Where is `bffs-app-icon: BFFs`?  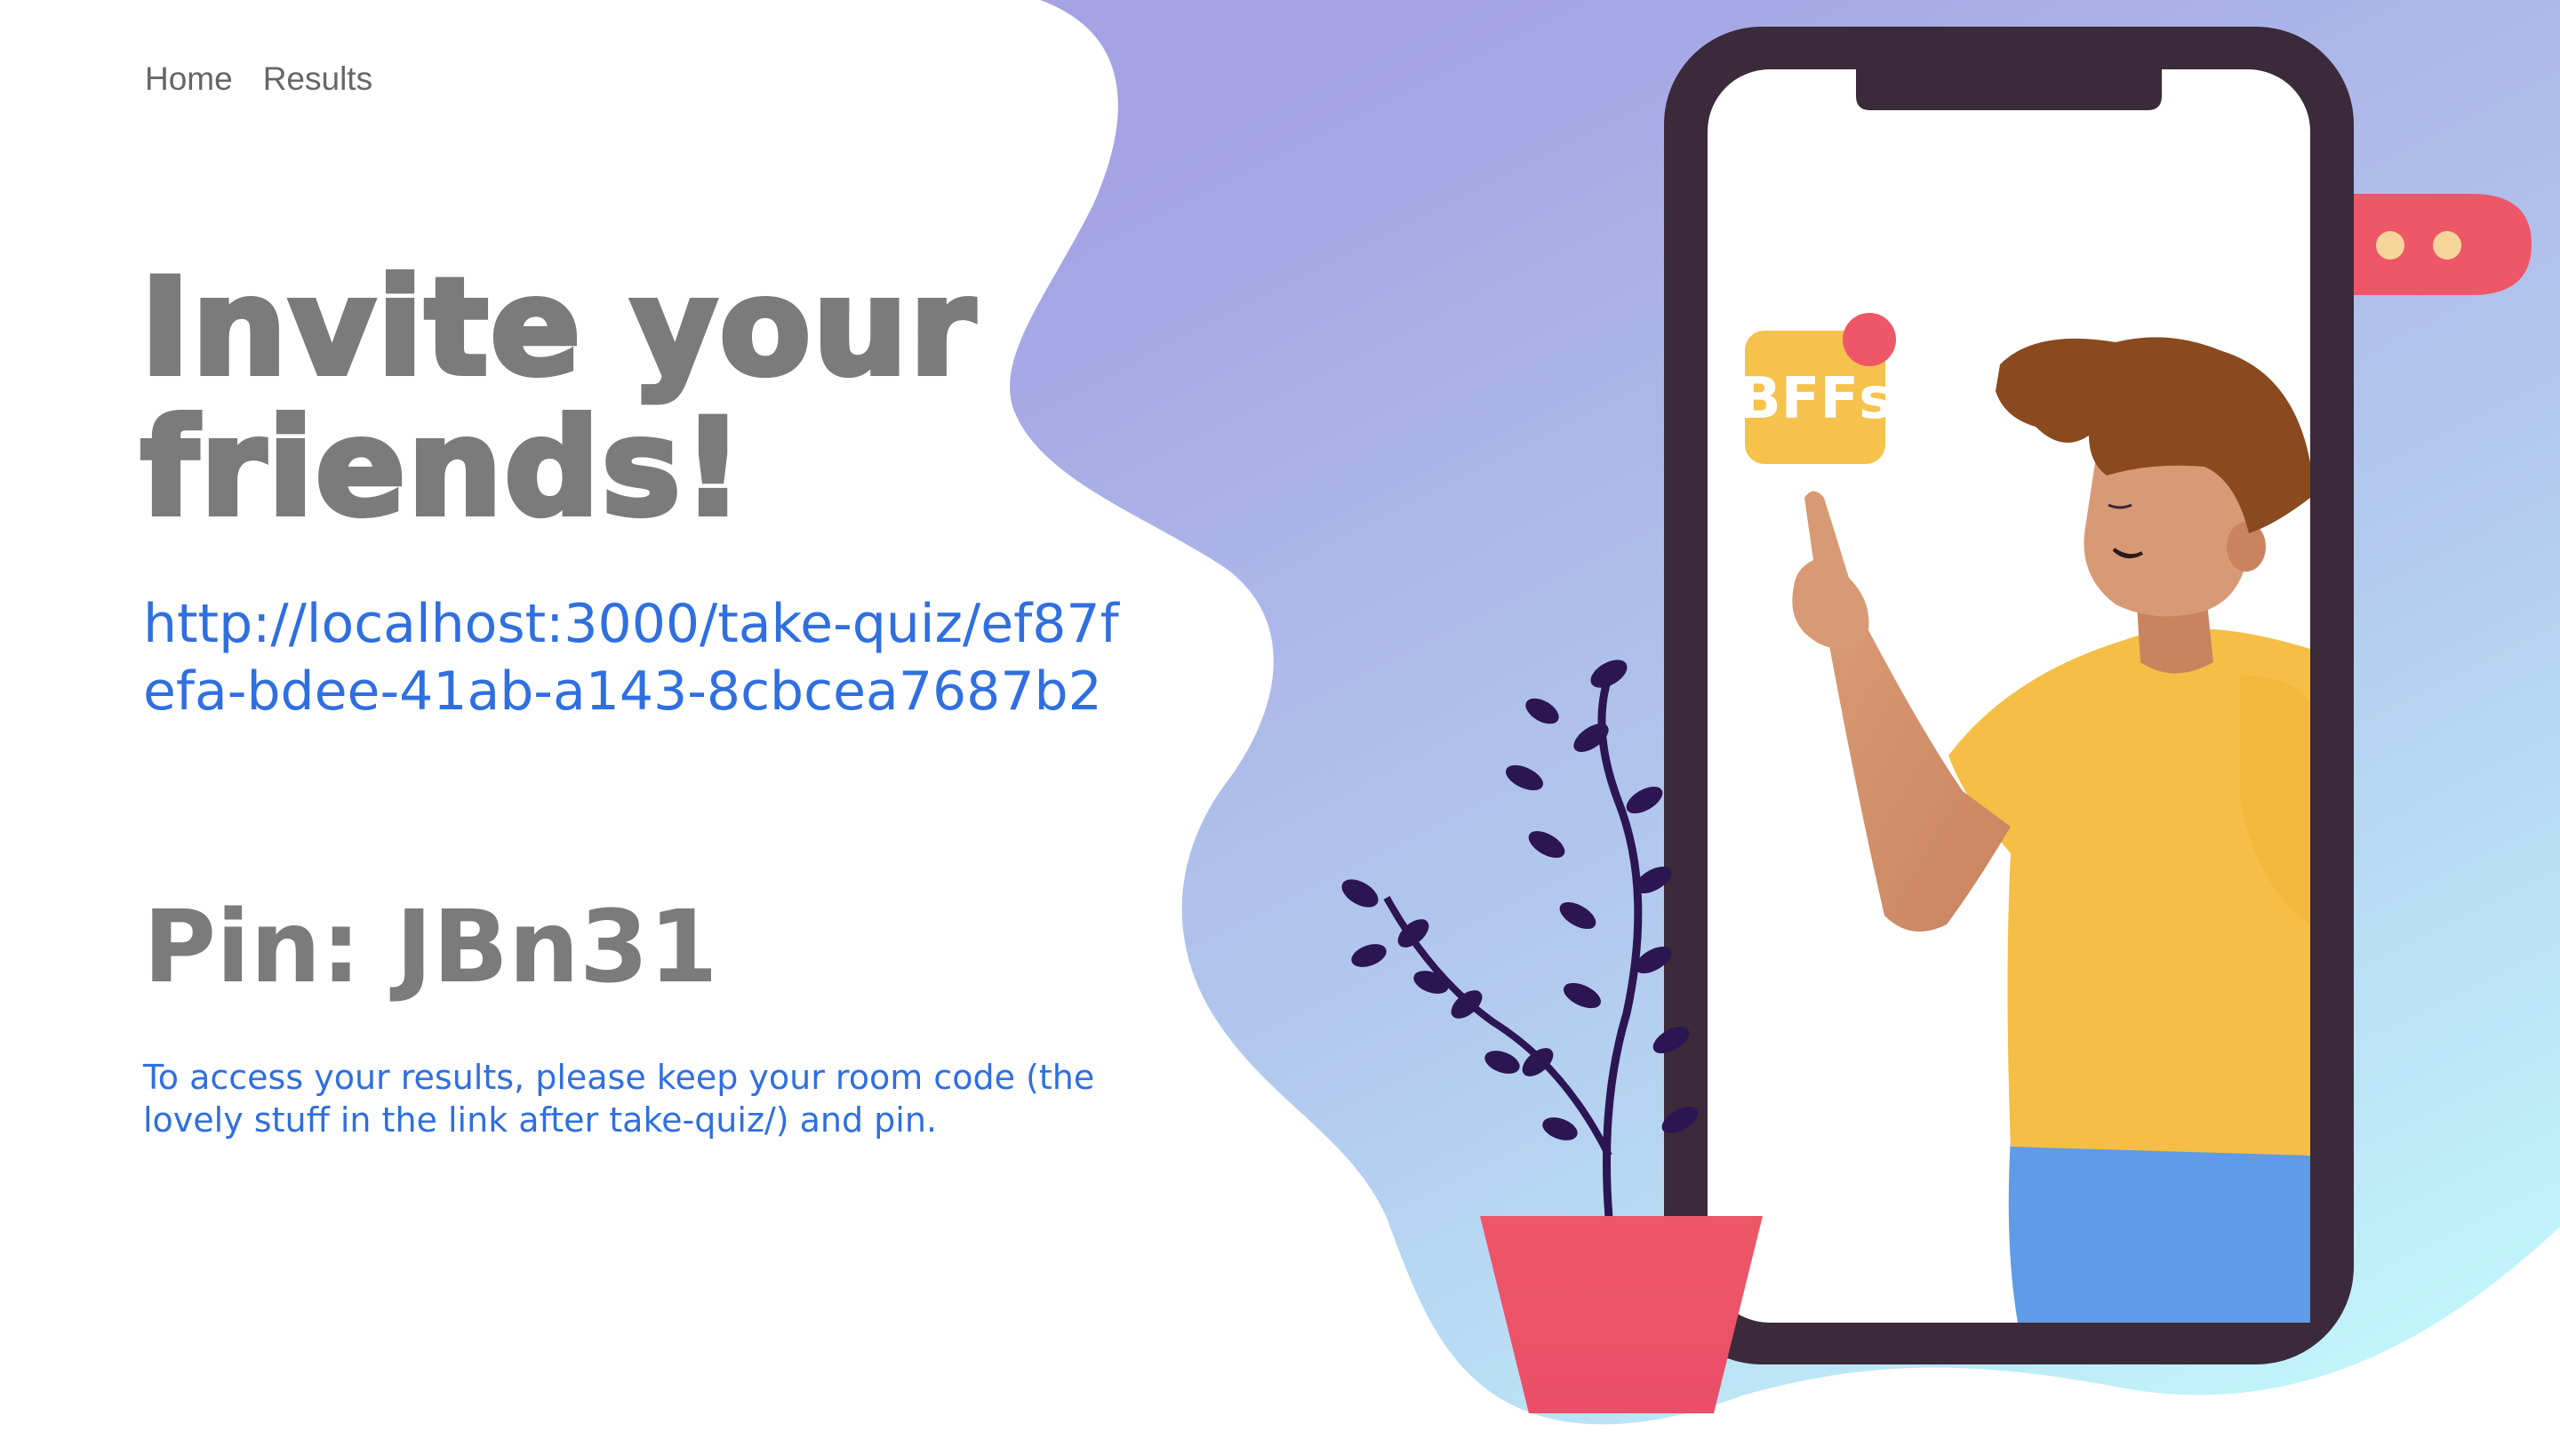 bffs-app-icon: BFFs is located at coordinates (1817, 388).